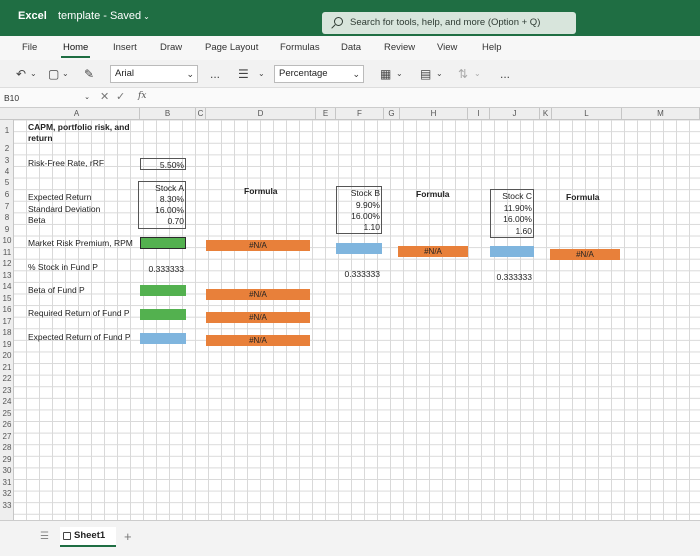  Describe the element at coordinates (447, 47) in the screenshot. I see `tab-view: View` at that location.